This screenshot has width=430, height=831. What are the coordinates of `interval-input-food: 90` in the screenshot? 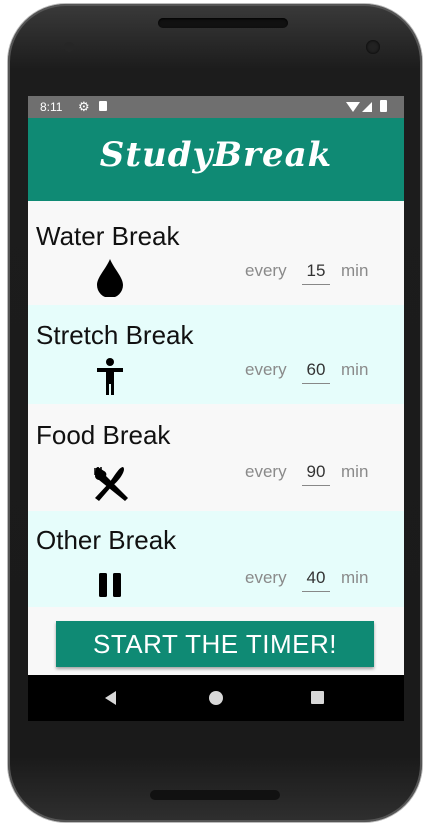 It's located at (316, 474).